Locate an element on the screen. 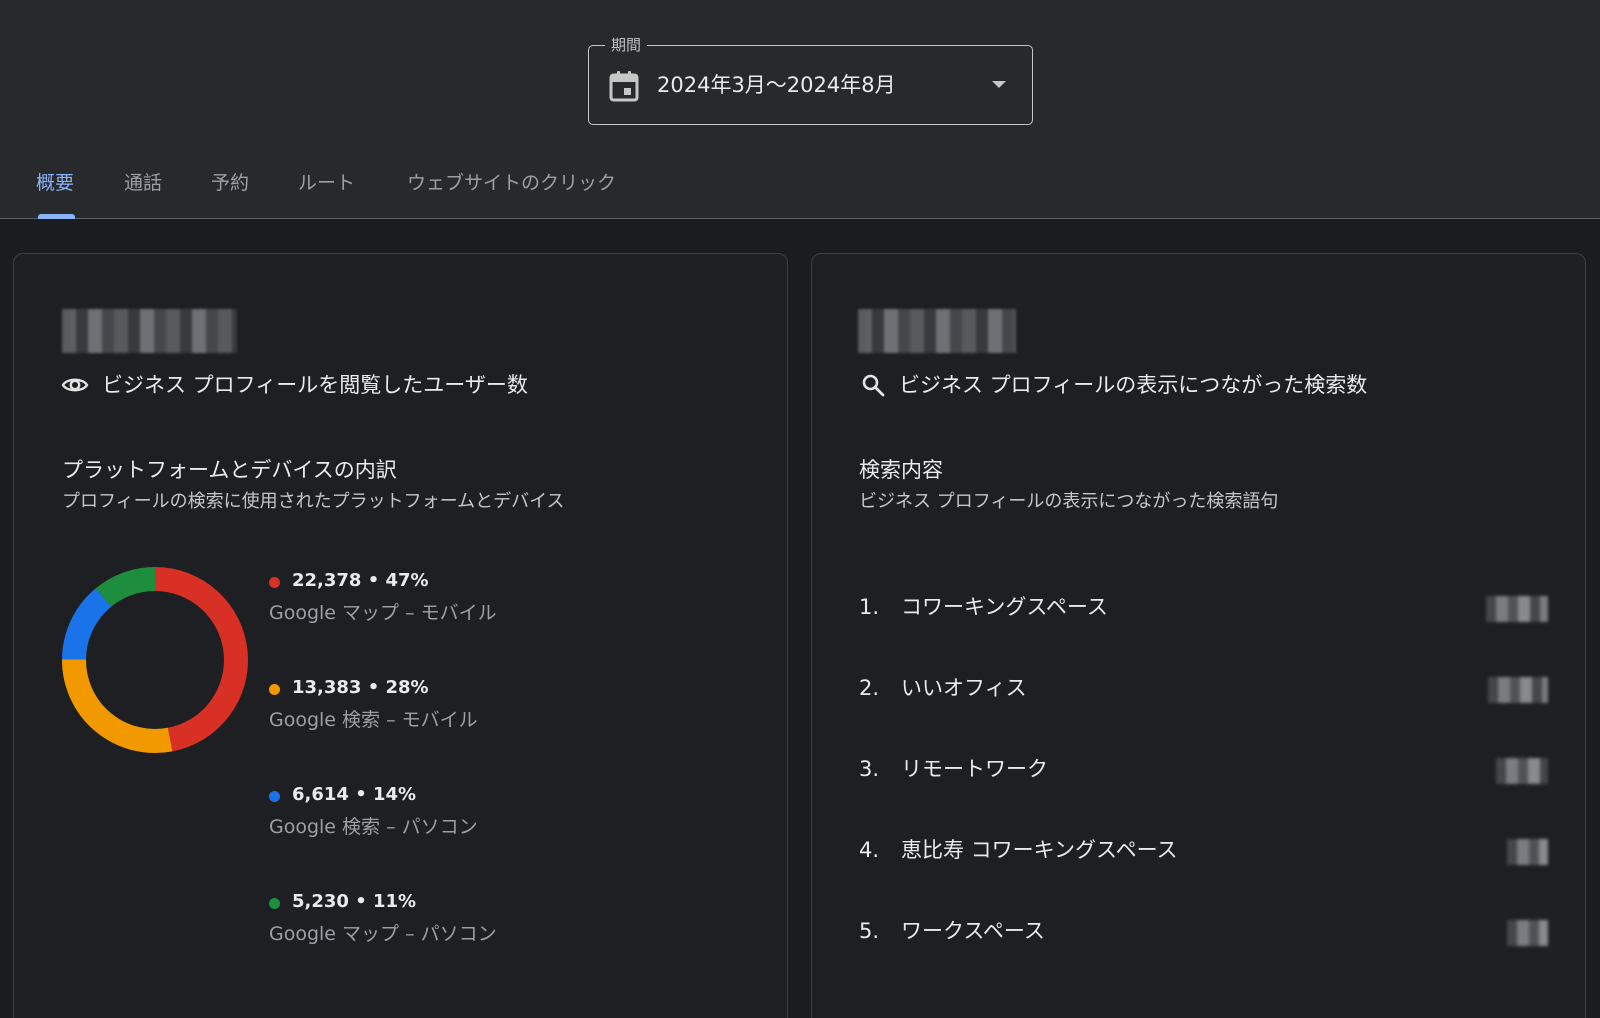 The height and width of the screenshot is (1018, 1600). legend-label: Google マップ – パソコン is located at coordinates (383, 934).